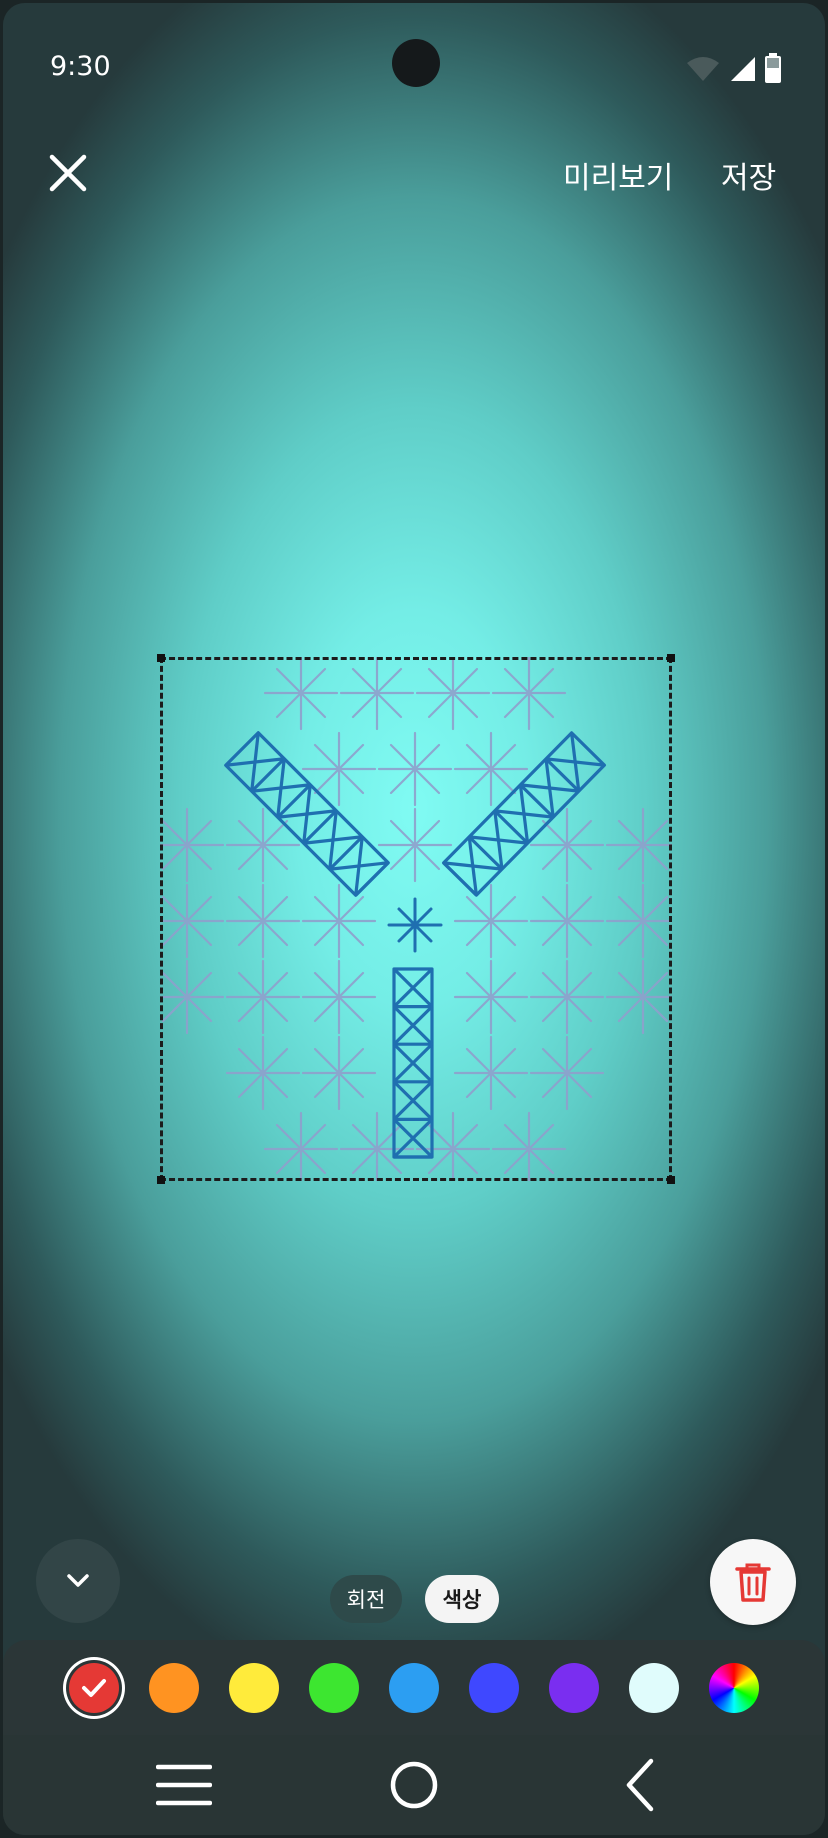 Image resolution: width=828 pixels, height=1838 pixels. What do you see at coordinates (743, 69) in the screenshot?
I see `signal-icon` at bounding box center [743, 69].